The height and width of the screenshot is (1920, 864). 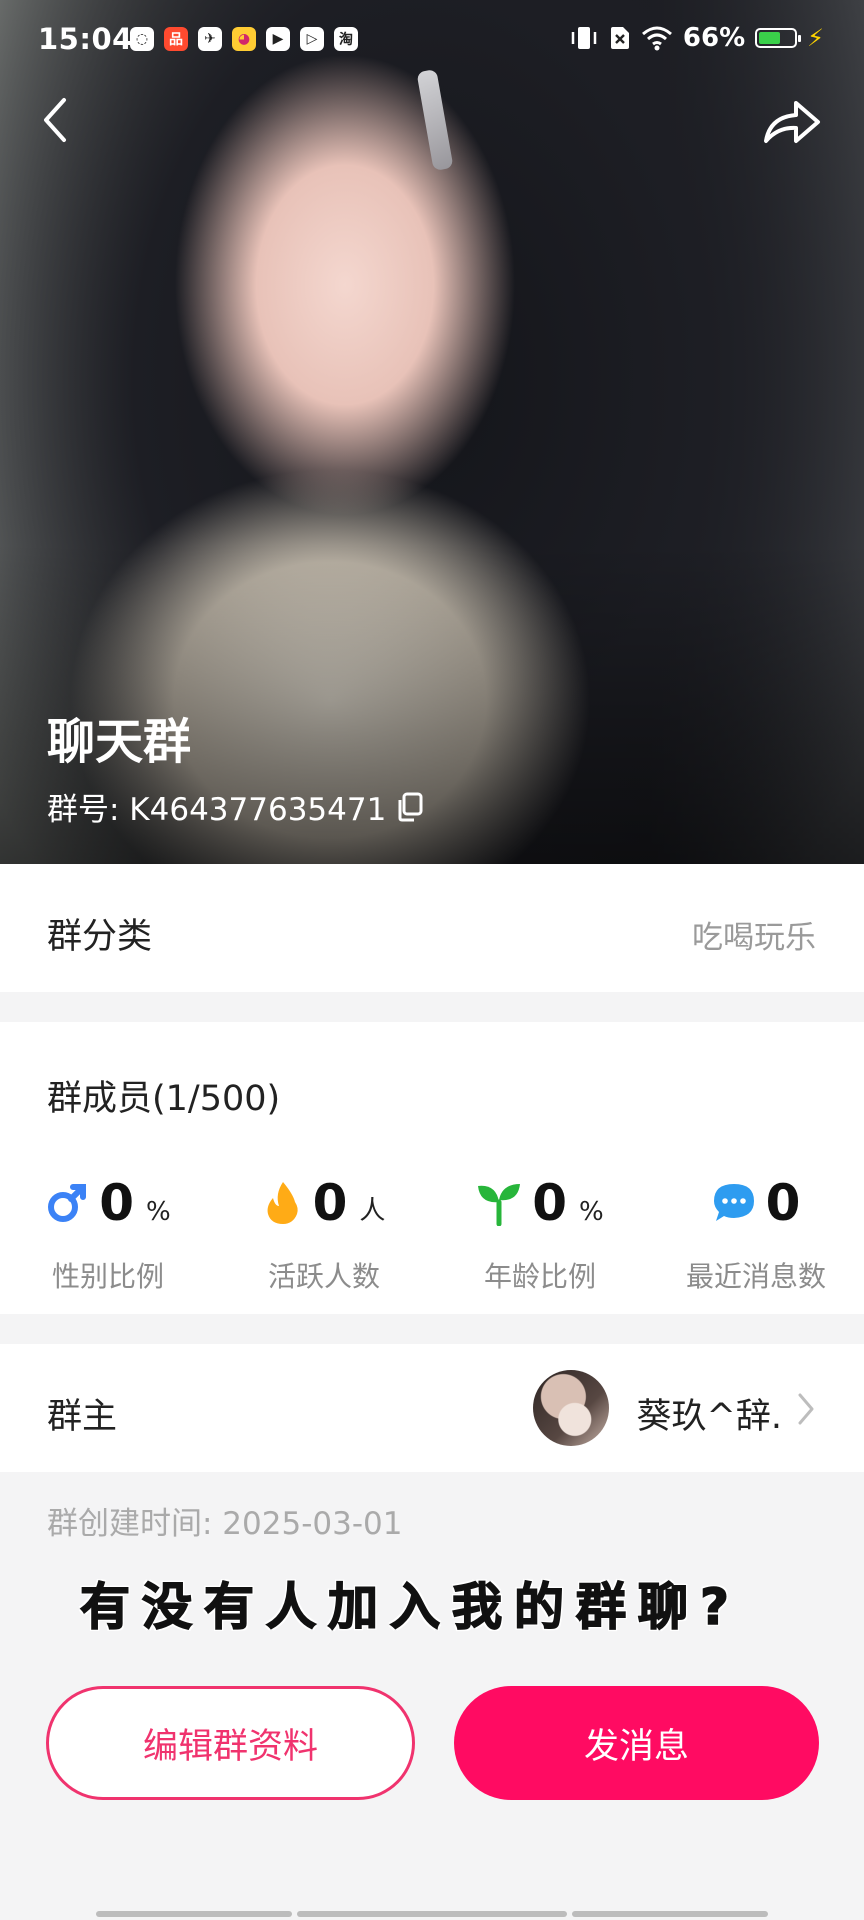 I want to click on copy-icon, so click(x=410, y=807).